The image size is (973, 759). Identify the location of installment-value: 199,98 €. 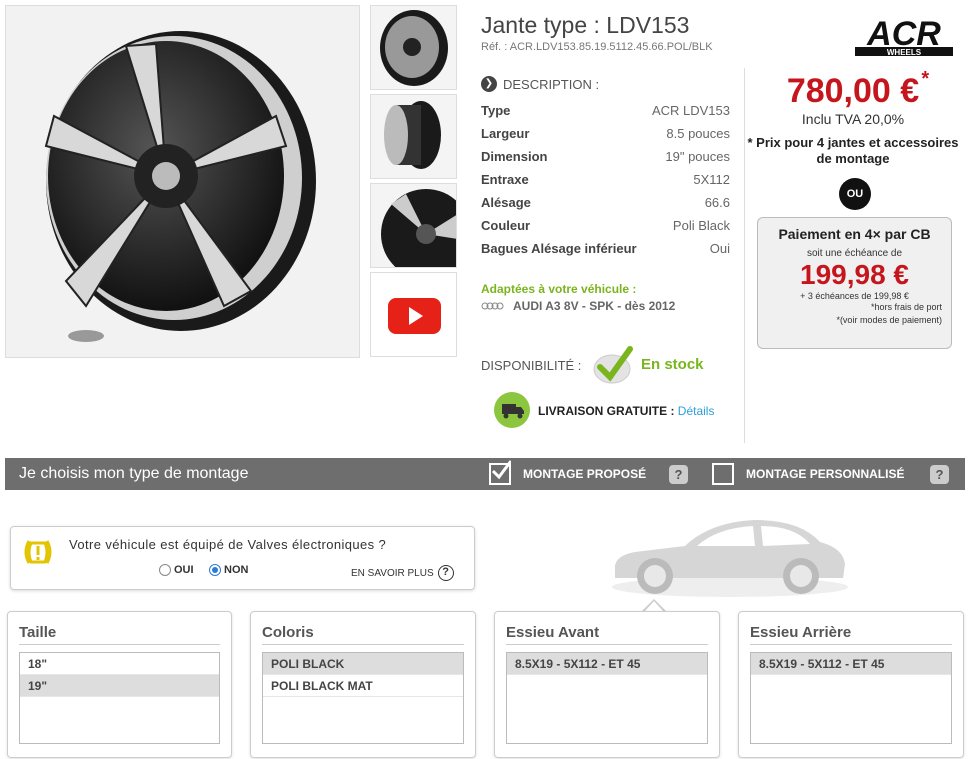
(854, 274).